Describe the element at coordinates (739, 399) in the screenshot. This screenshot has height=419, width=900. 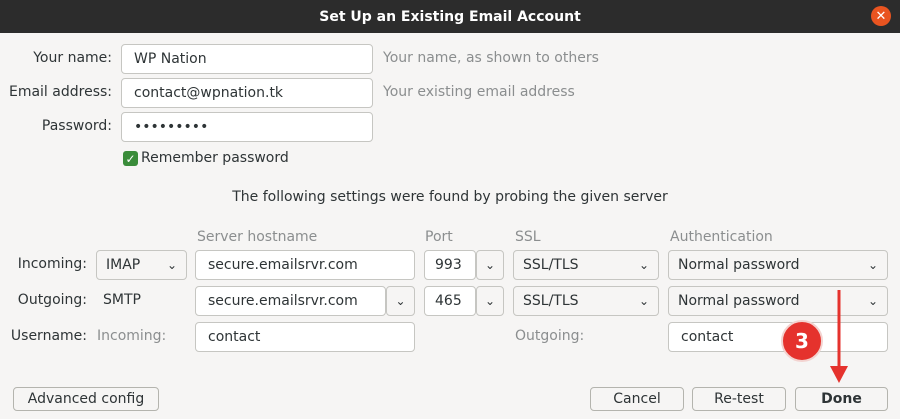
I see `retest-button: Re-test` at that location.